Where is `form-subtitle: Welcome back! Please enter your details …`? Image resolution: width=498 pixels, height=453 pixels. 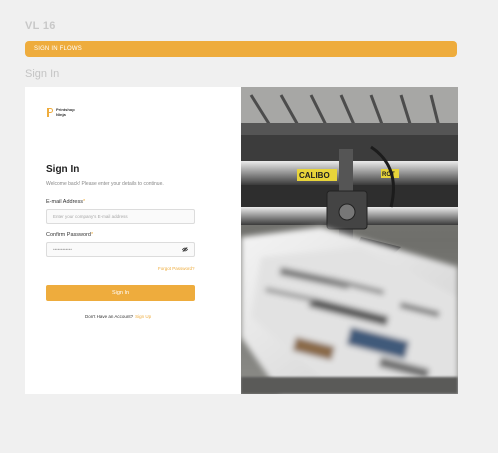 form-subtitle: Welcome back! Please enter your details … is located at coordinates (105, 184).